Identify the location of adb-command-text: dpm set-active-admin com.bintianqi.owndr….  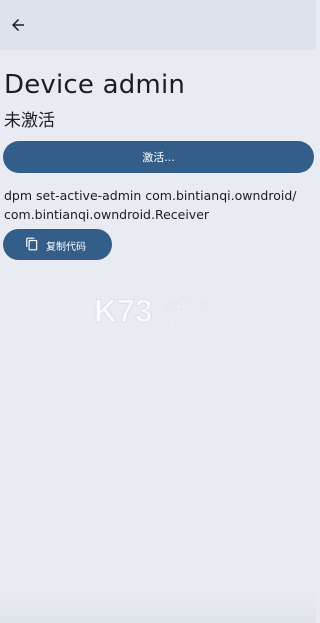
(150, 205).